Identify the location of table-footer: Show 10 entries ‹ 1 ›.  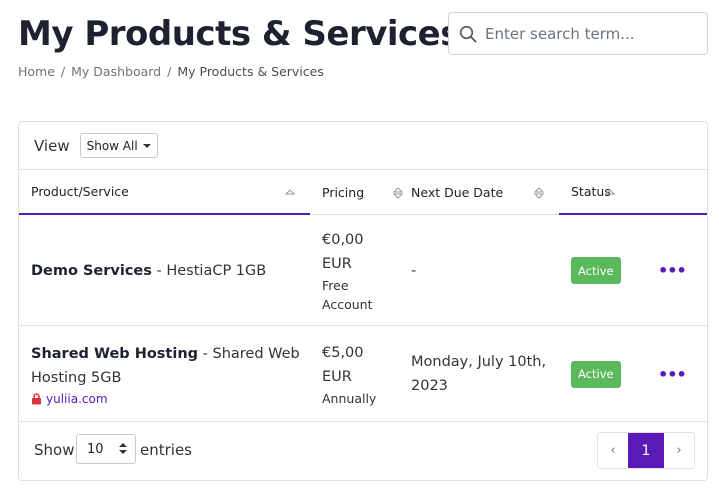
(363, 451).